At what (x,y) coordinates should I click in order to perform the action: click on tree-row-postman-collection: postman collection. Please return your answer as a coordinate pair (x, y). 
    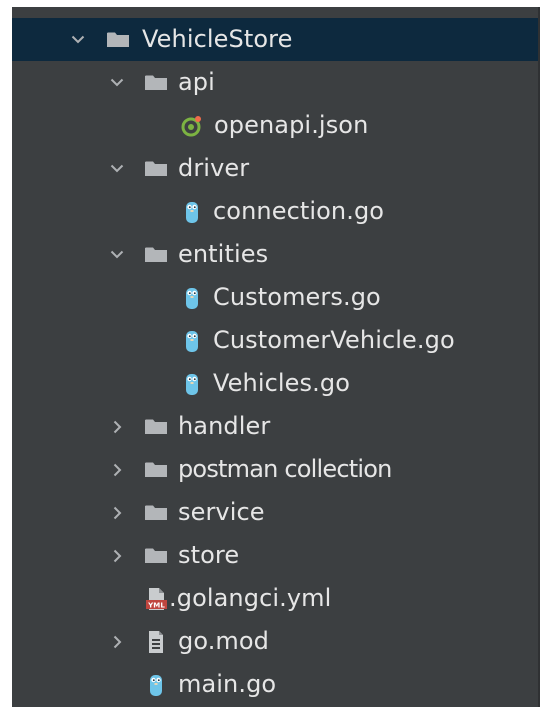
    Looking at the image, I should click on (275, 469).